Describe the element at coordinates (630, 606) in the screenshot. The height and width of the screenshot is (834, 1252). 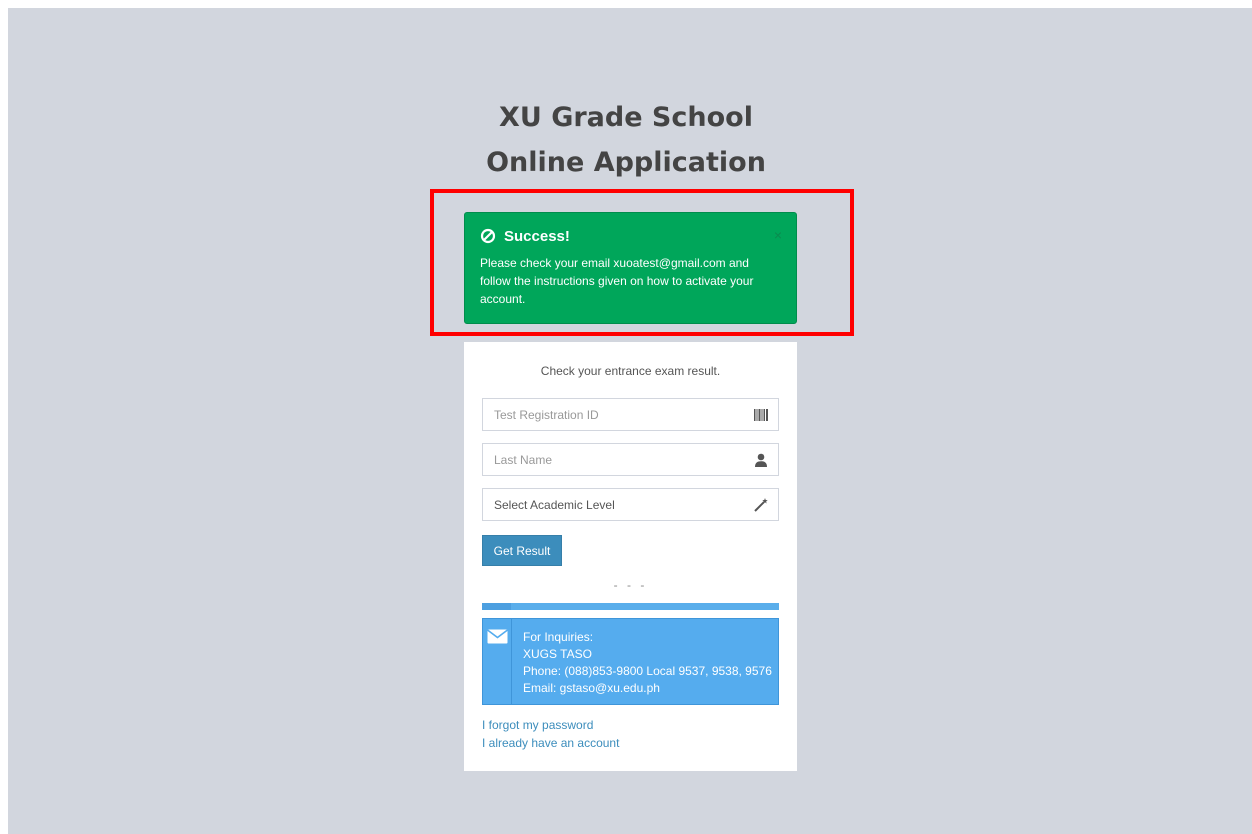
I see `info-bar` at that location.